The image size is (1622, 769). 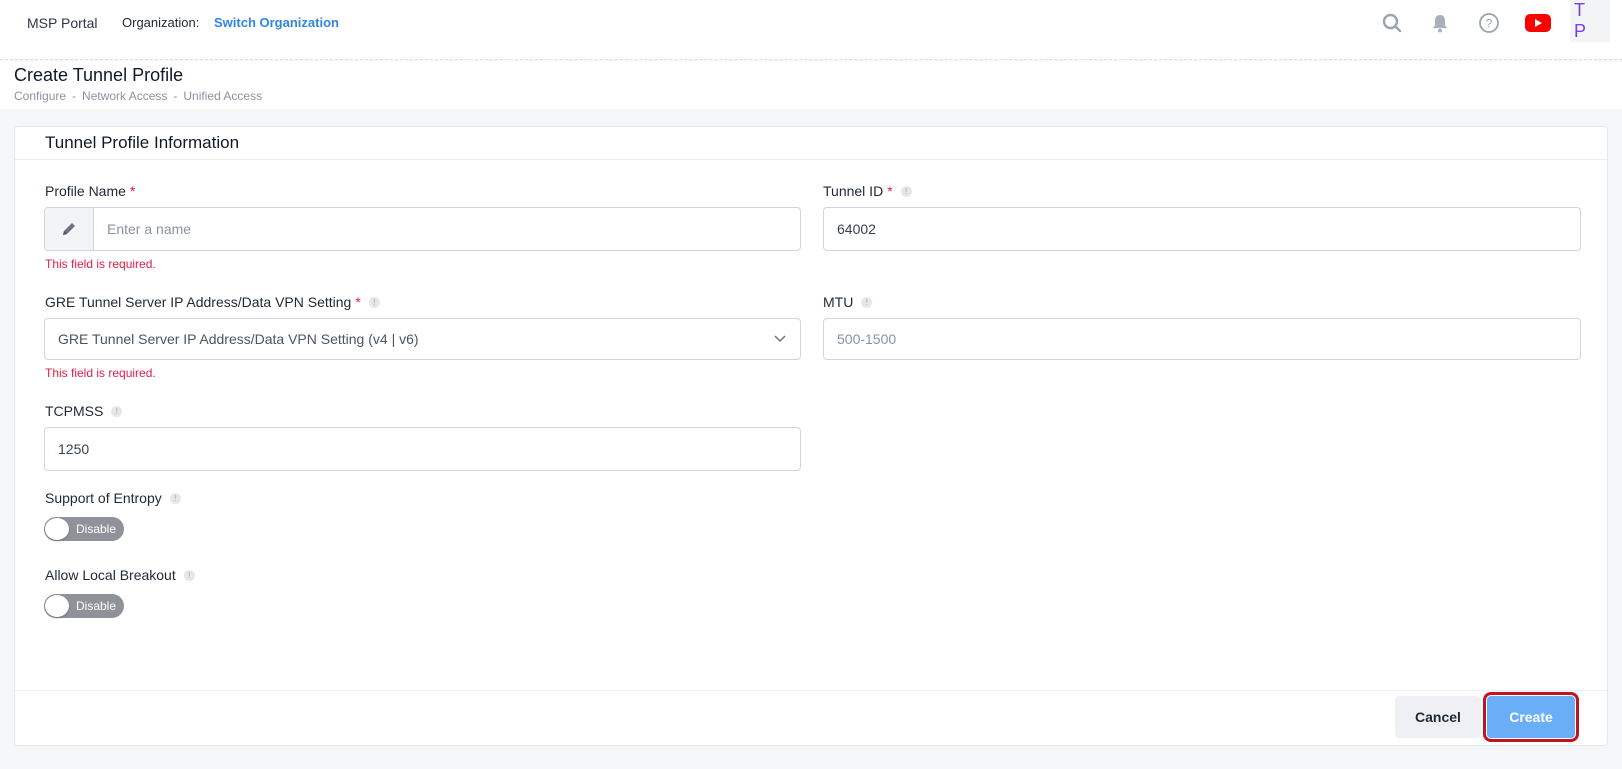 I want to click on local-breakout-toggle-state: Disable, so click(x=96, y=606).